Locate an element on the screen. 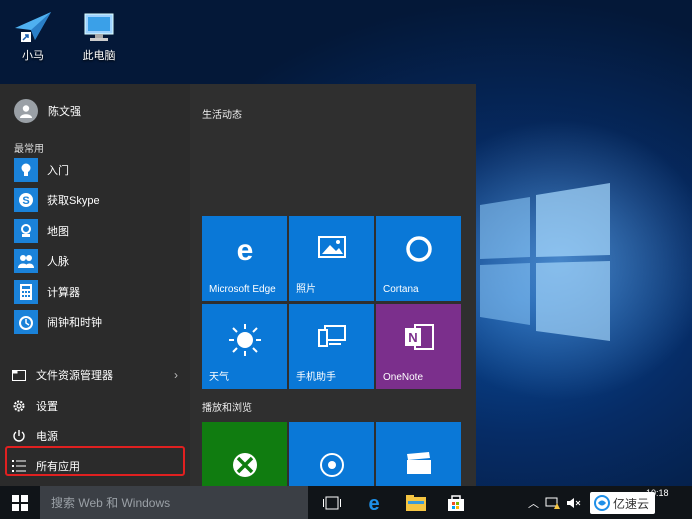 The image size is (692, 519). tile-photos: 照片 is located at coordinates (331, 258).